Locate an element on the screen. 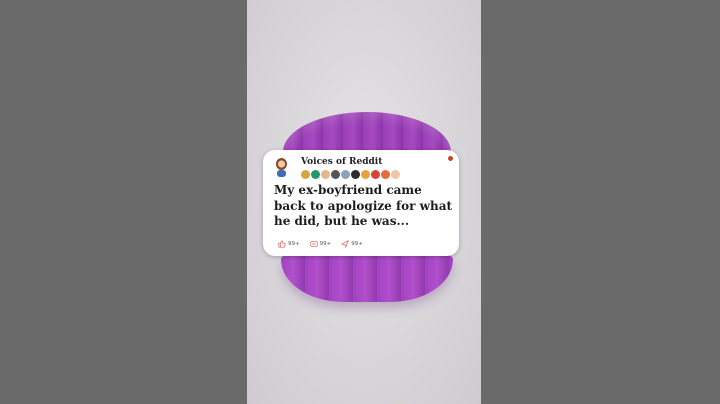  upvote-count: 99+ is located at coordinates (294, 244).